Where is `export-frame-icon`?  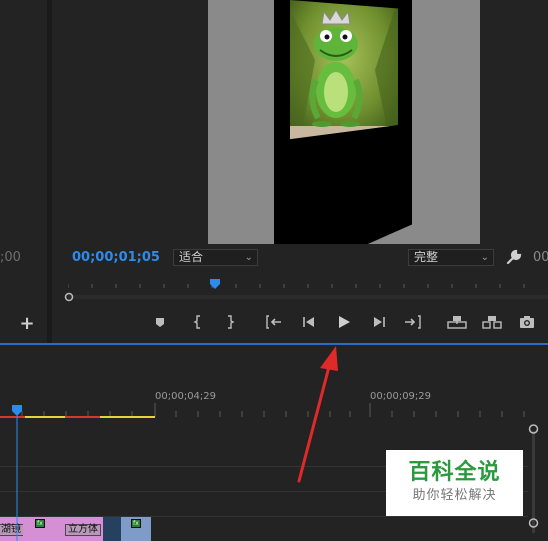 export-frame-icon is located at coordinates (527, 322).